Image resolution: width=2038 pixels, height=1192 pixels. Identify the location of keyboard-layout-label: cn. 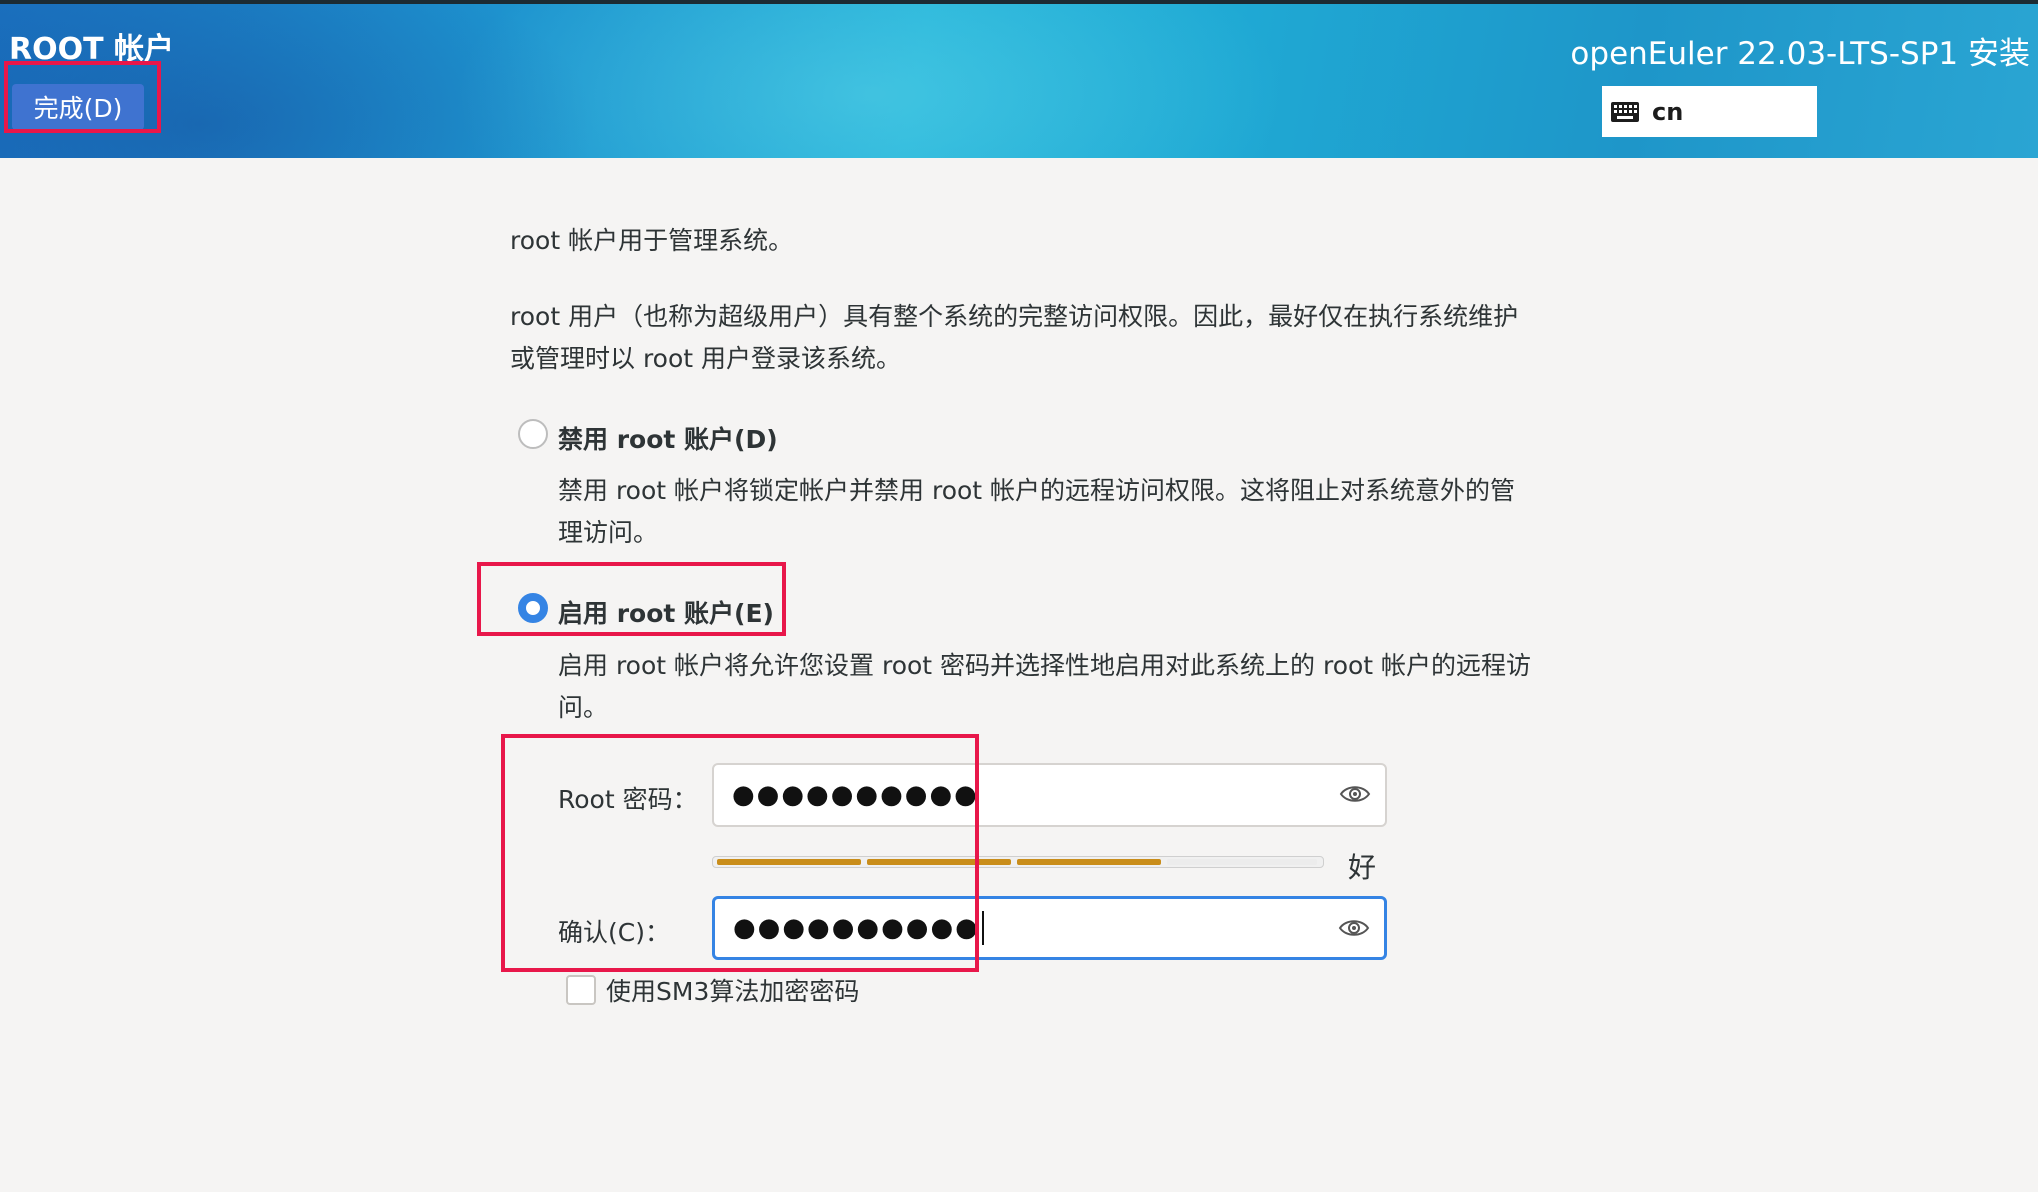
(1668, 111).